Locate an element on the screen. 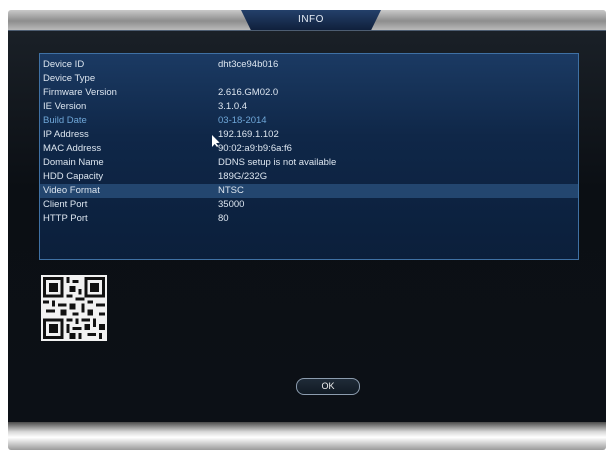  info-label: Device ID is located at coordinates (64, 64).